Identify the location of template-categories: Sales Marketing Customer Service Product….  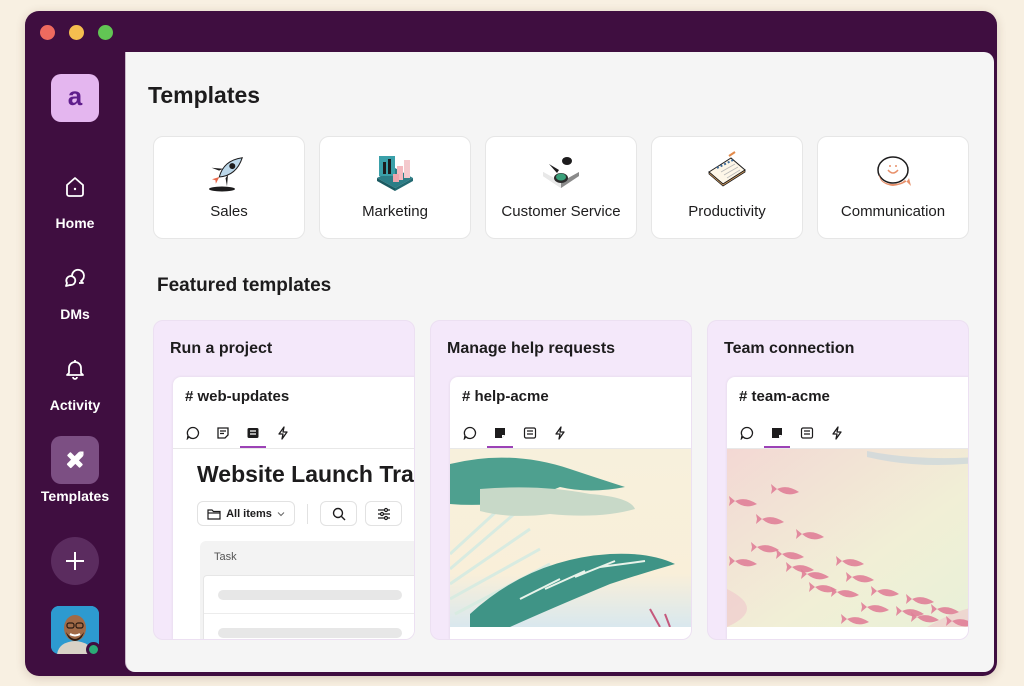
(561, 187).